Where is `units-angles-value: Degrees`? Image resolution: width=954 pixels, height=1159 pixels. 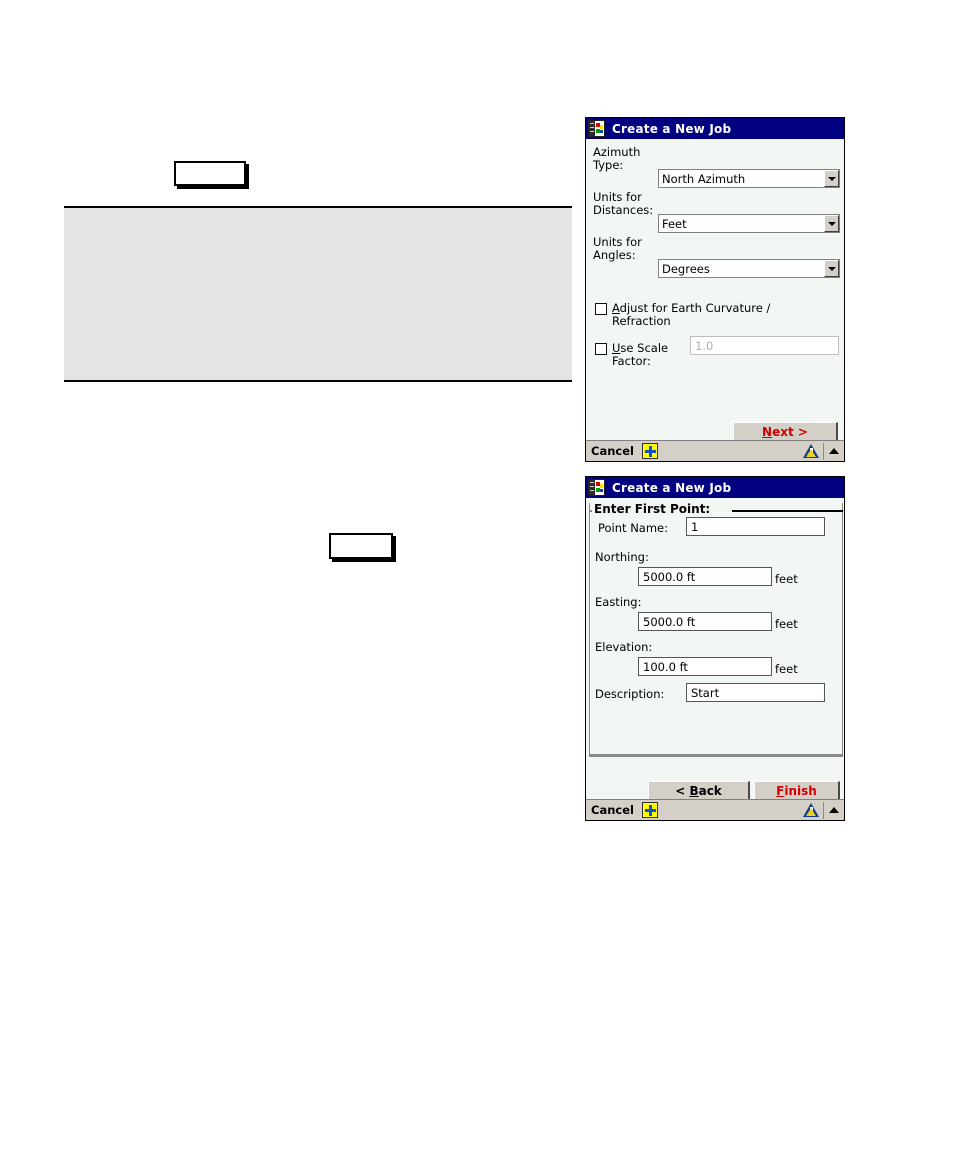
units-angles-value: Degrees is located at coordinates (686, 268).